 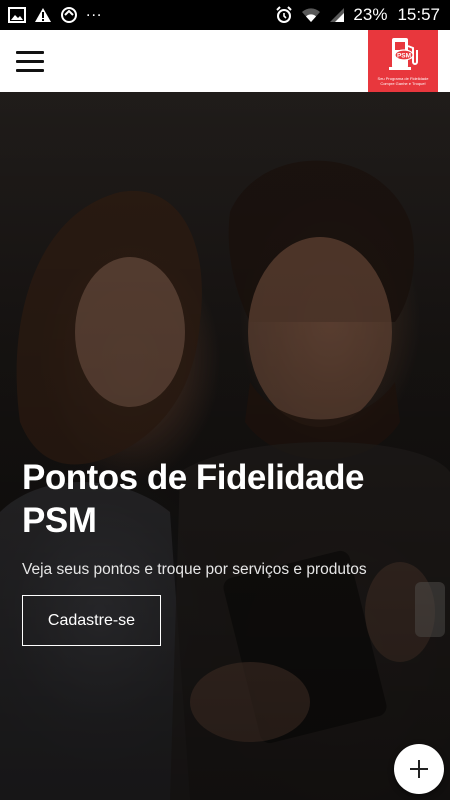 What do you see at coordinates (284, 15) in the screenshot?
I see `alarm-icon` at bounding box center [284, 15].